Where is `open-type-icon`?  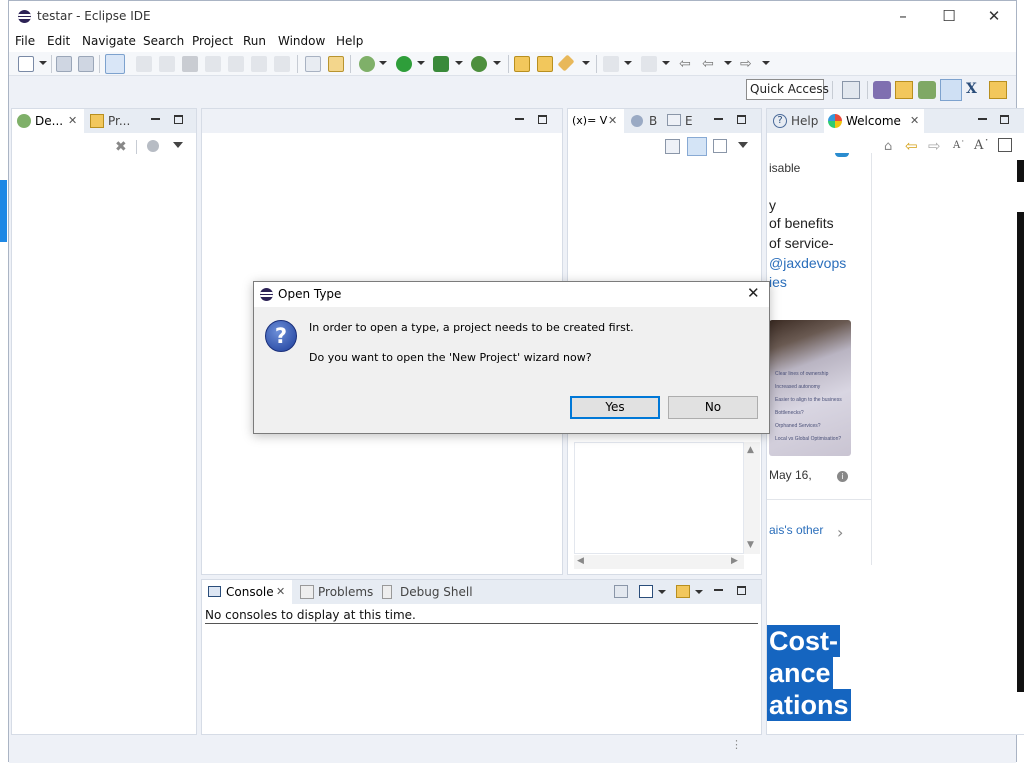 open-type-icon is located at coordinates (545, 64).